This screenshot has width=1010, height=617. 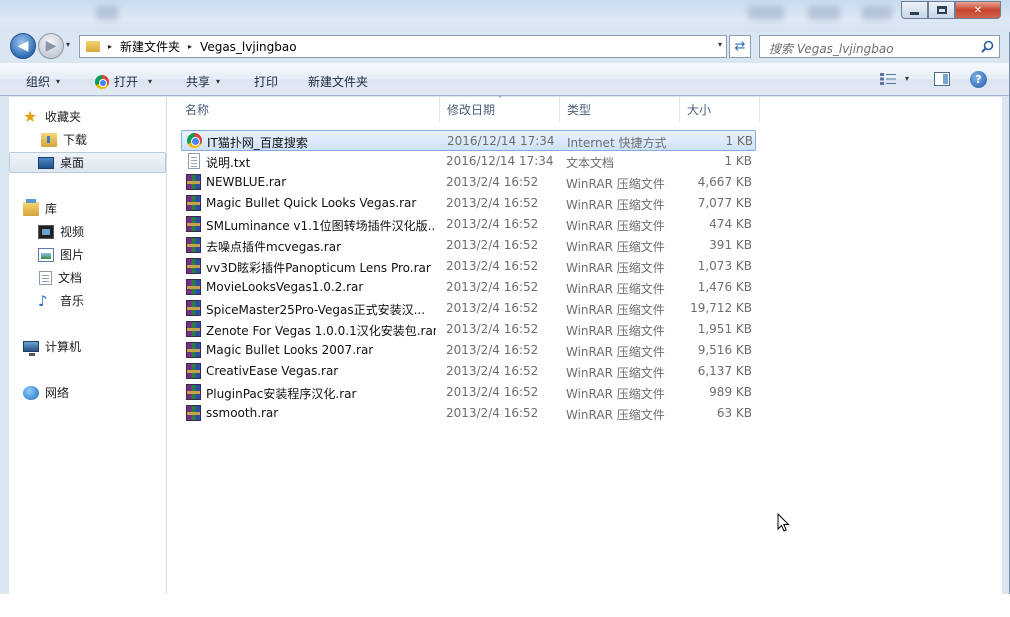 I want to click on column-label: 修改日期, so click(x=471, y=110).